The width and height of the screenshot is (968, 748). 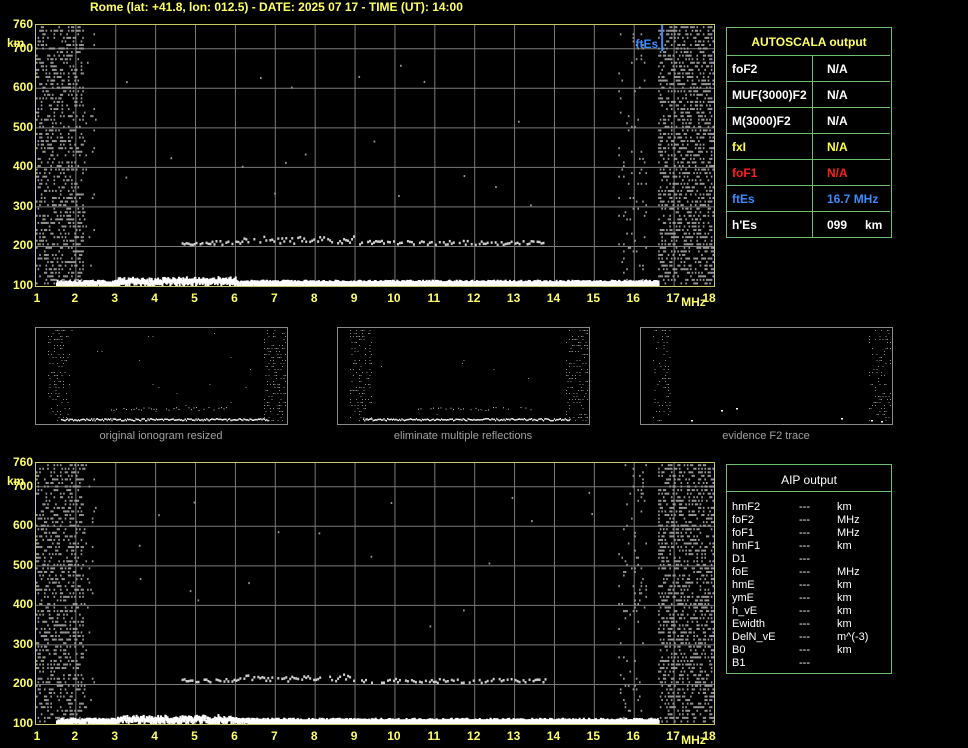 What do you see at coordinates (234, 298) in the screenshot?
I see `x-tick-label: 6` at bounding box center [234, 298].